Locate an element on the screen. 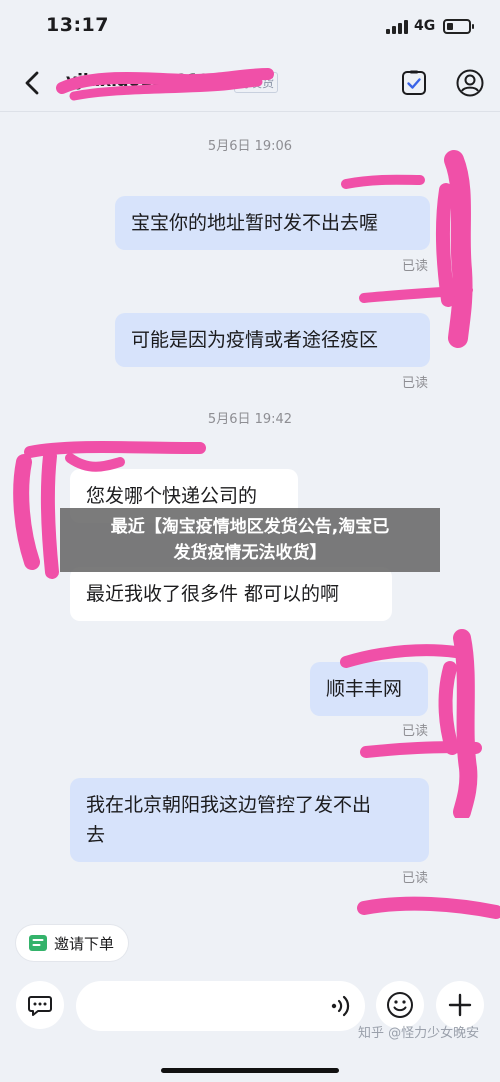 The image size is (500, 1082). message-bubble-outgoing: 宝宝你的地址暂时发不出去喔 is located at coordinates (272, 223).